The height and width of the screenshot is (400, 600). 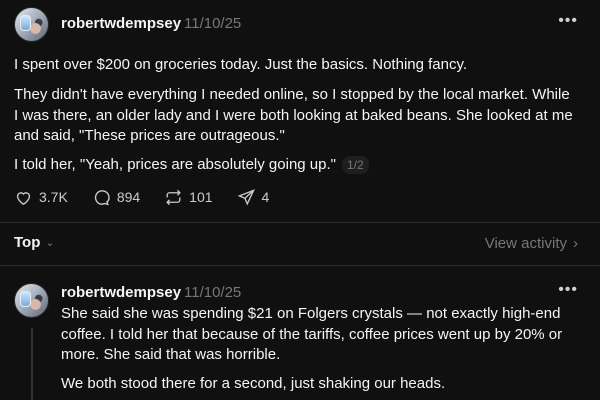 I want to click on reply-button: 894, so click(x=116, y=197).